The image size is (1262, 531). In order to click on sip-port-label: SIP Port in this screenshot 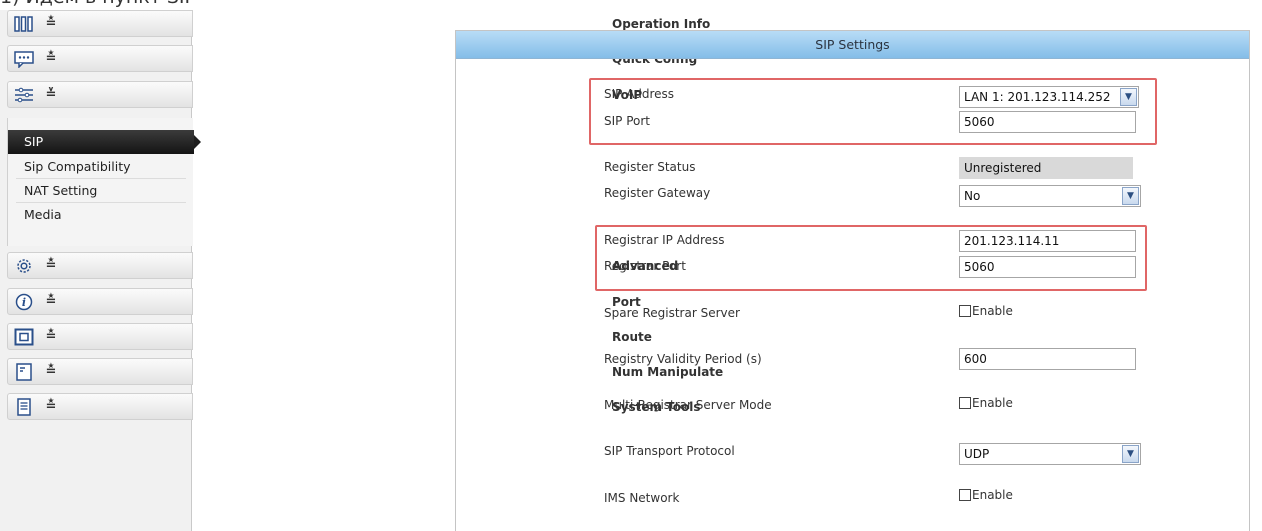, I will do `click(627, 121)`.